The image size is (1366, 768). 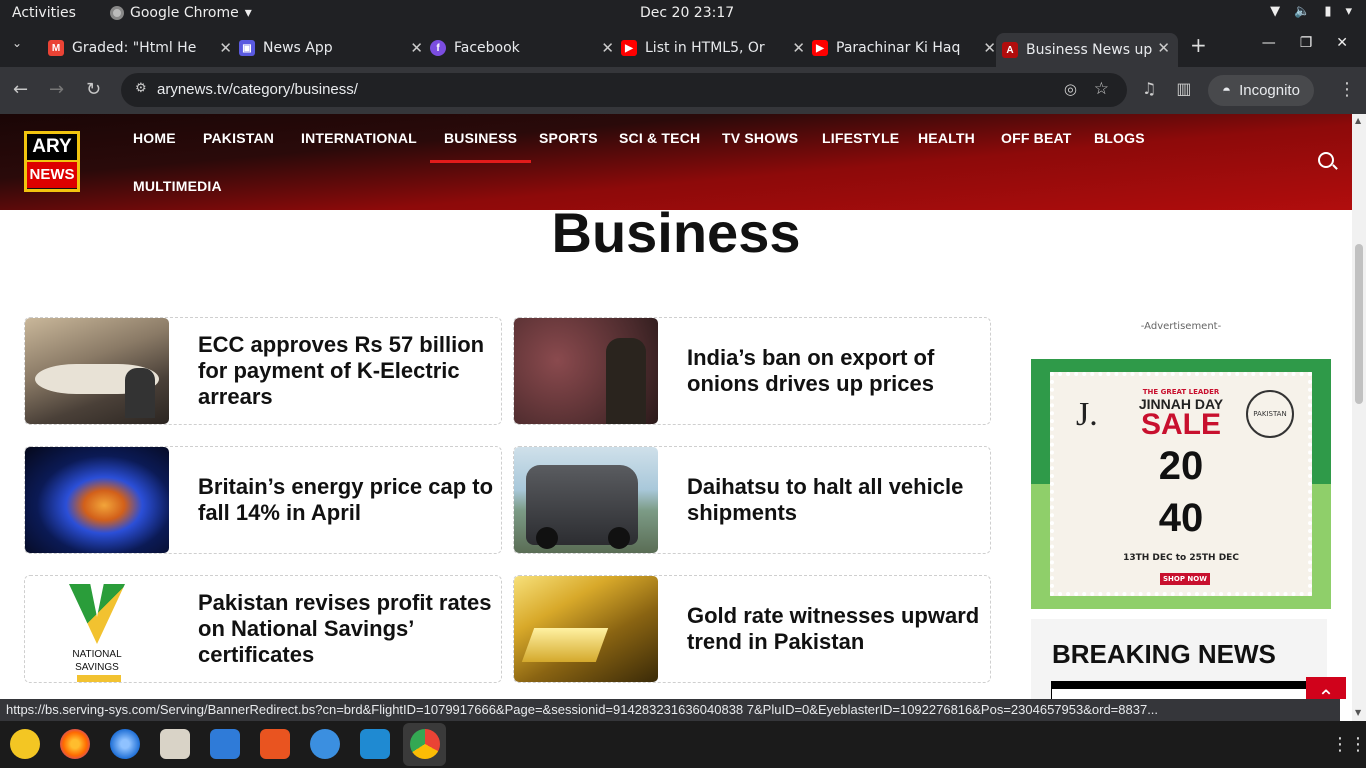 I want to click on tab-parachinar: ▶ Parachinar Ki Haq ✕, so click(x=904, y=48).